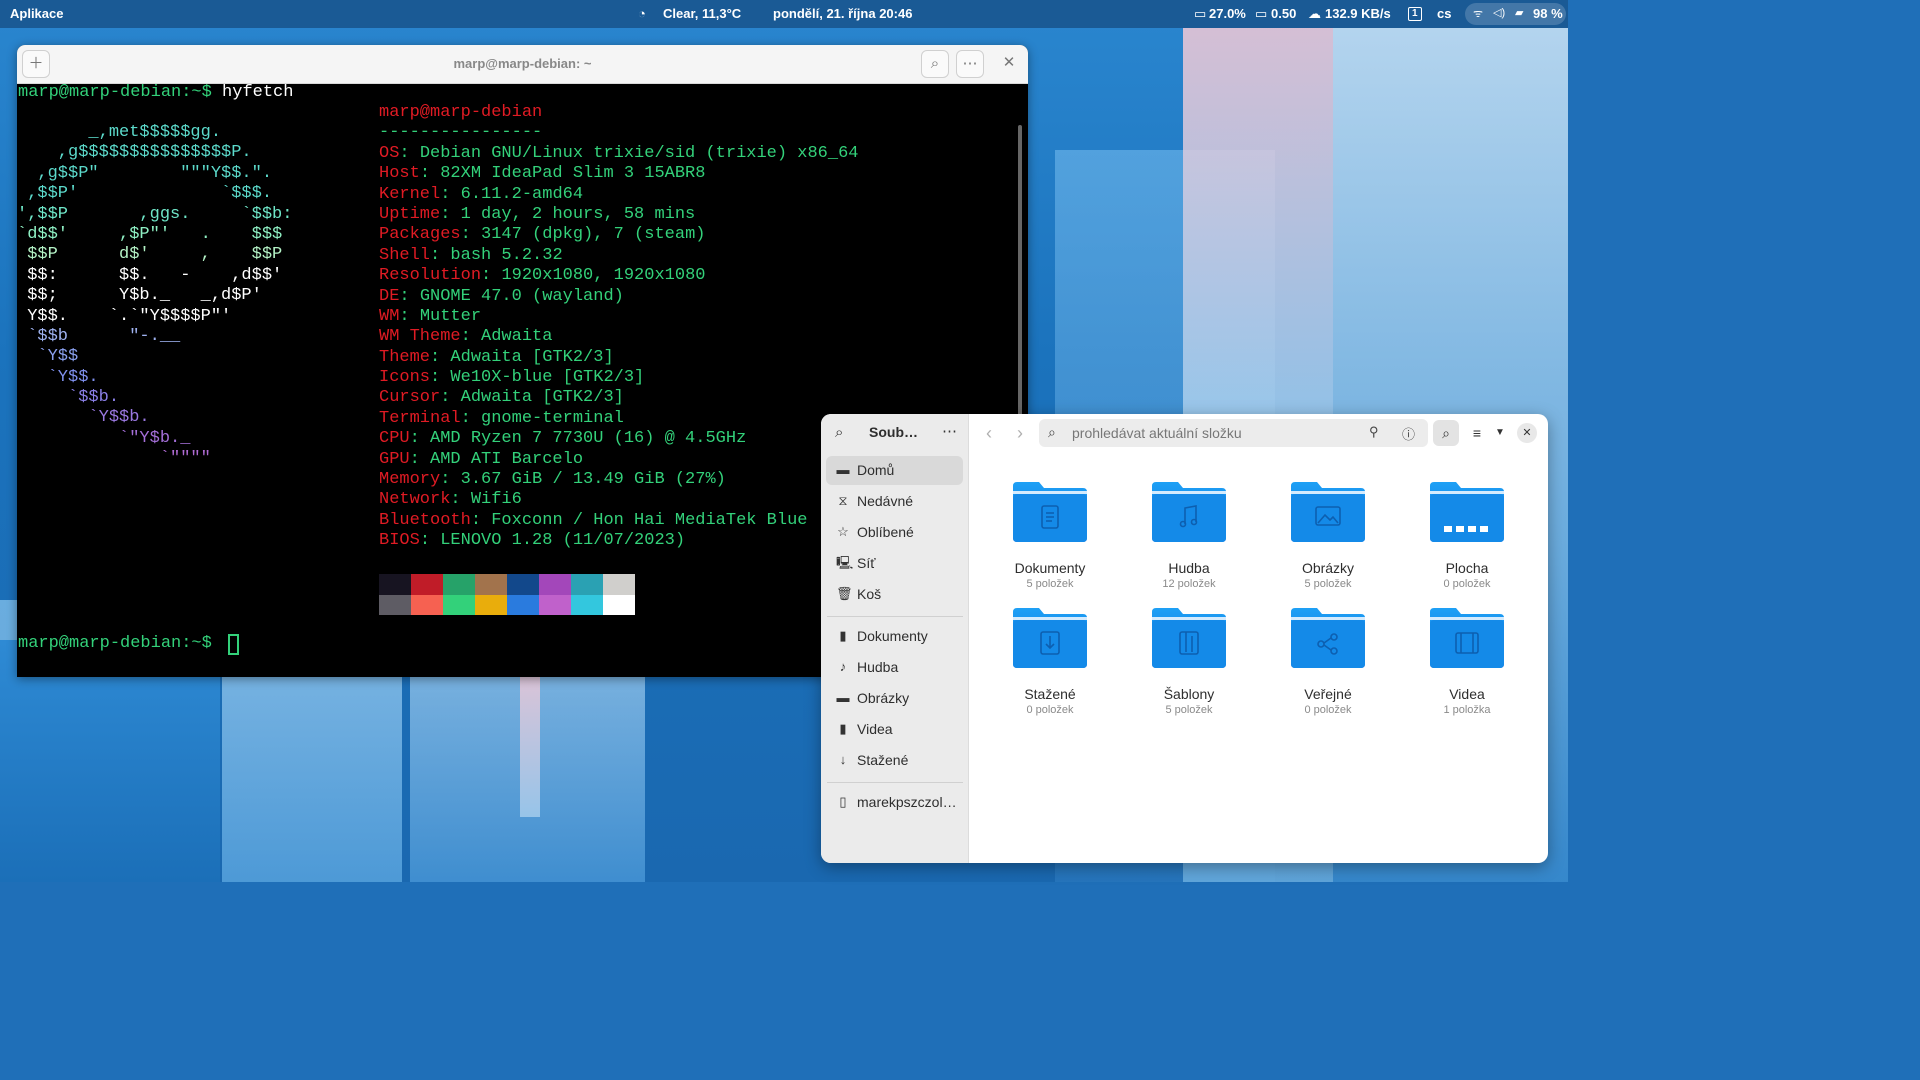 The width and height of the screenshot is (1920, 1080). What do you see at coordinates (1009, 64) in the screenshot?
I see `terminal-close-button: ✕` at bounding box center [1009, 64].